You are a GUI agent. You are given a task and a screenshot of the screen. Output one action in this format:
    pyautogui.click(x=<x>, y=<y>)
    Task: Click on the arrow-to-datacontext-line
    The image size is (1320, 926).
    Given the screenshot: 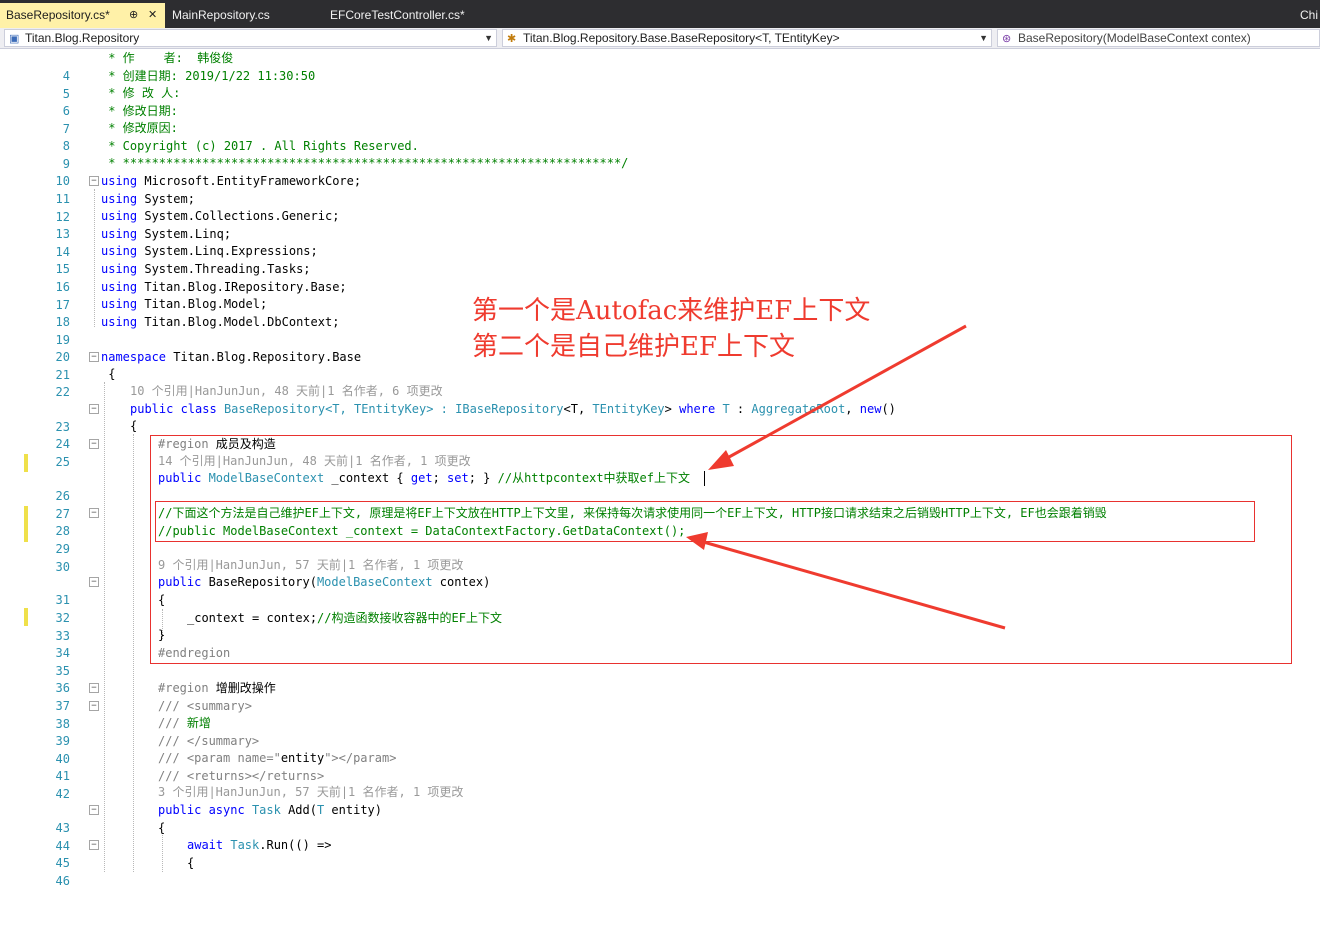 What is the action you would take?
    pyautogui.click(x=846, y=581)
    